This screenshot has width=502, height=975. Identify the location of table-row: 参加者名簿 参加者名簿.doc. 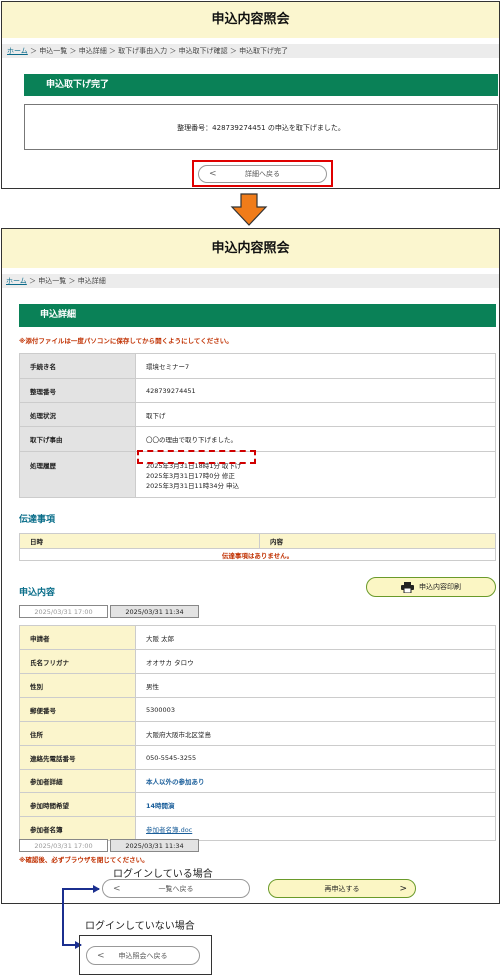
(257, 828).